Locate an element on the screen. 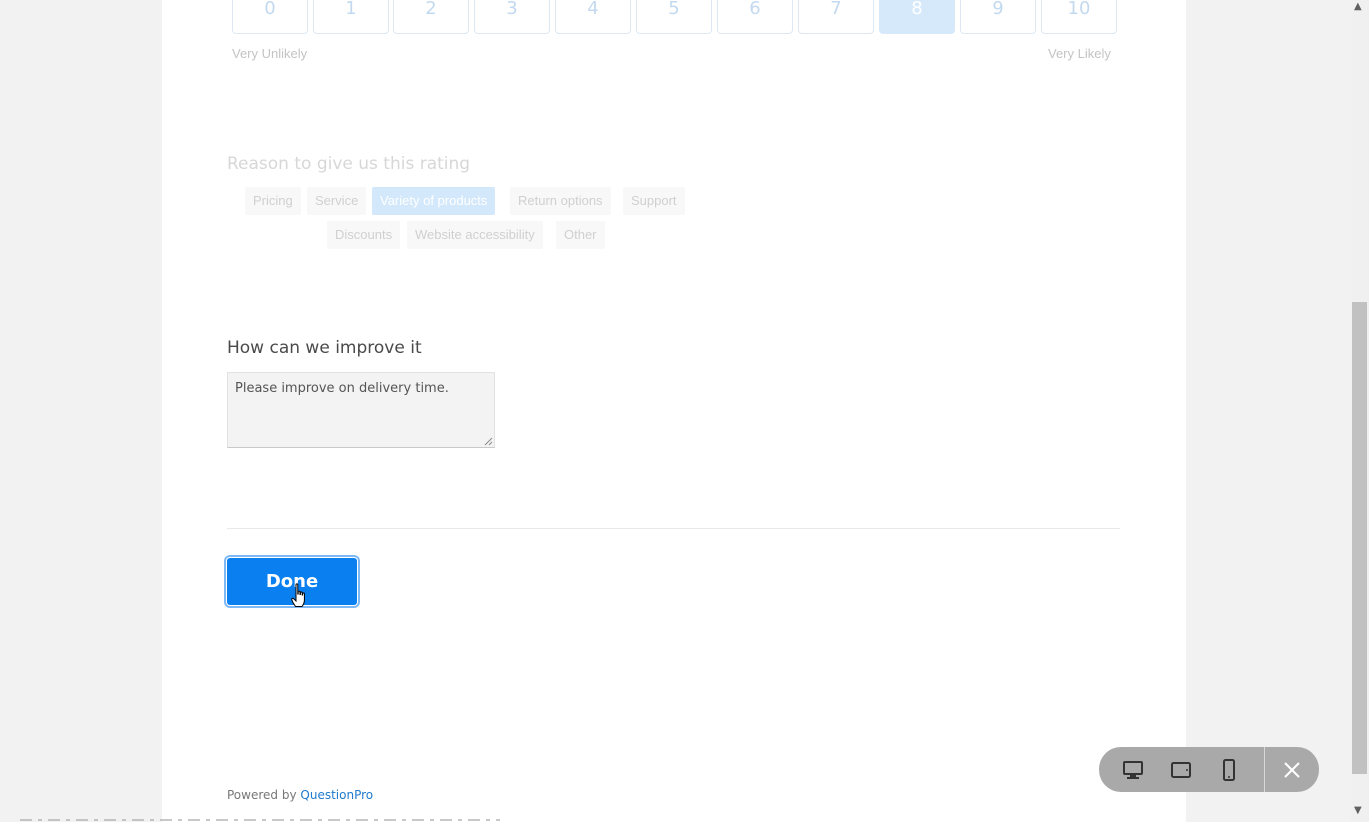 Image resolution: width=1369 pixels, height=822 pixels. reason-chip-return-options: Return options is located at coordinates (560, 201).